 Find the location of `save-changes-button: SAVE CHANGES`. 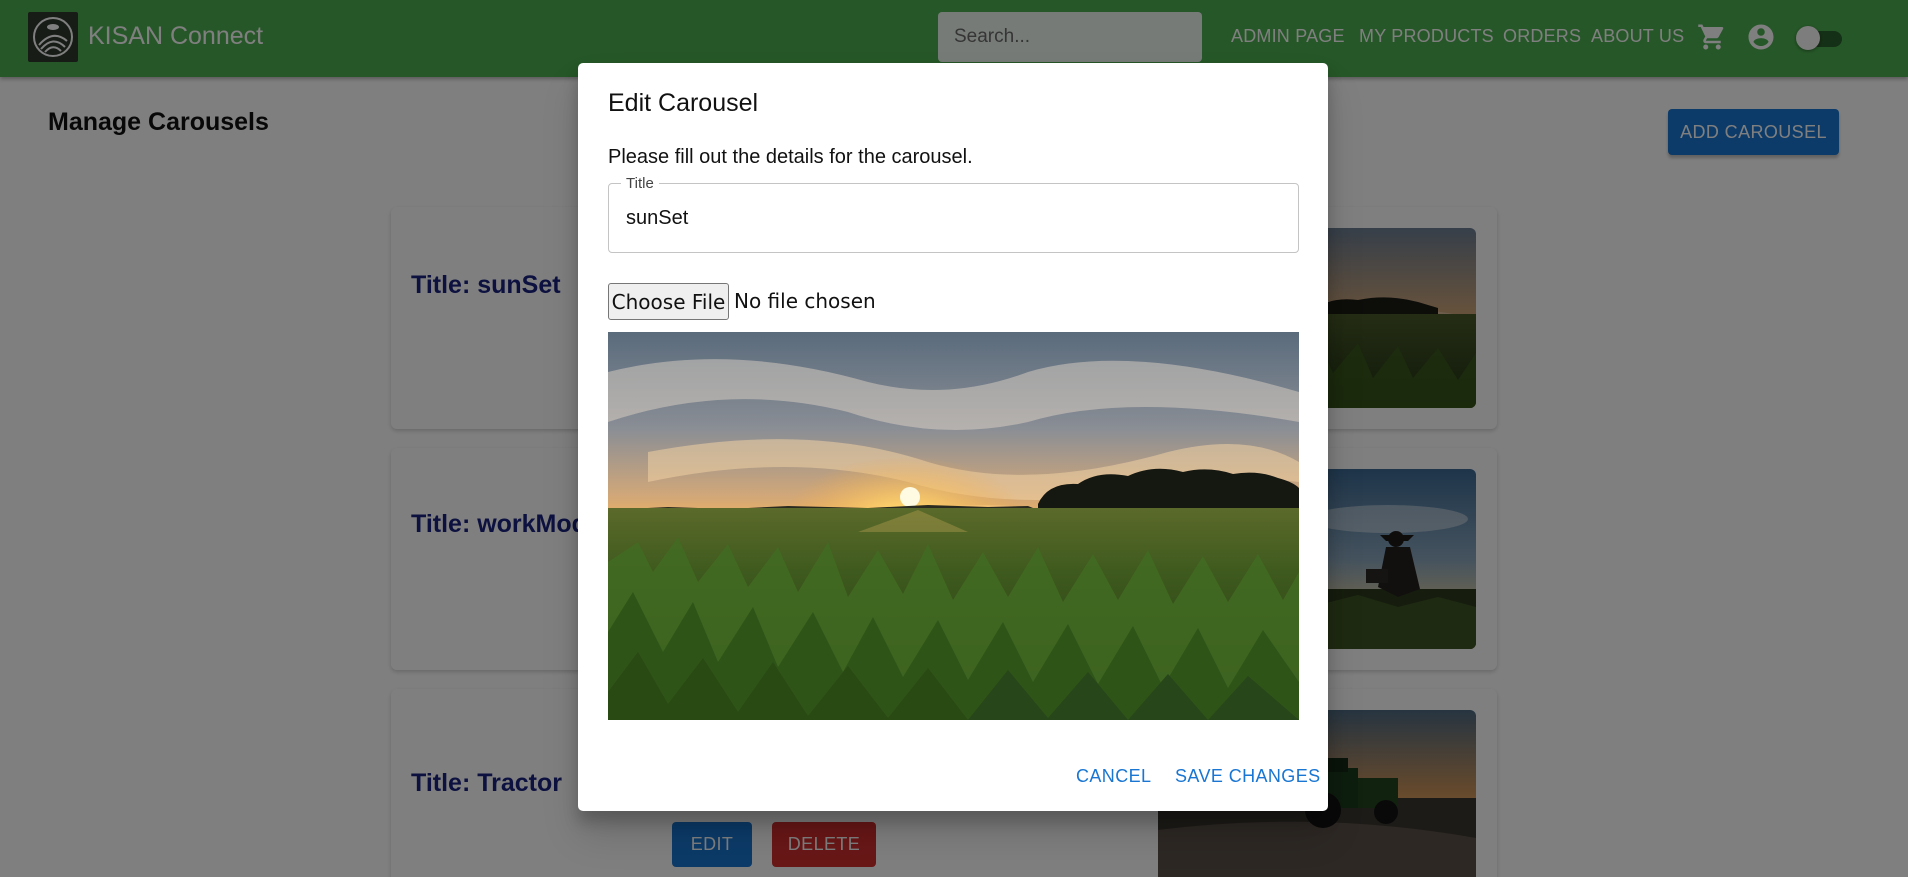

save-changes-button: SAVE CHANGES is located at coordinates (1248, 776).